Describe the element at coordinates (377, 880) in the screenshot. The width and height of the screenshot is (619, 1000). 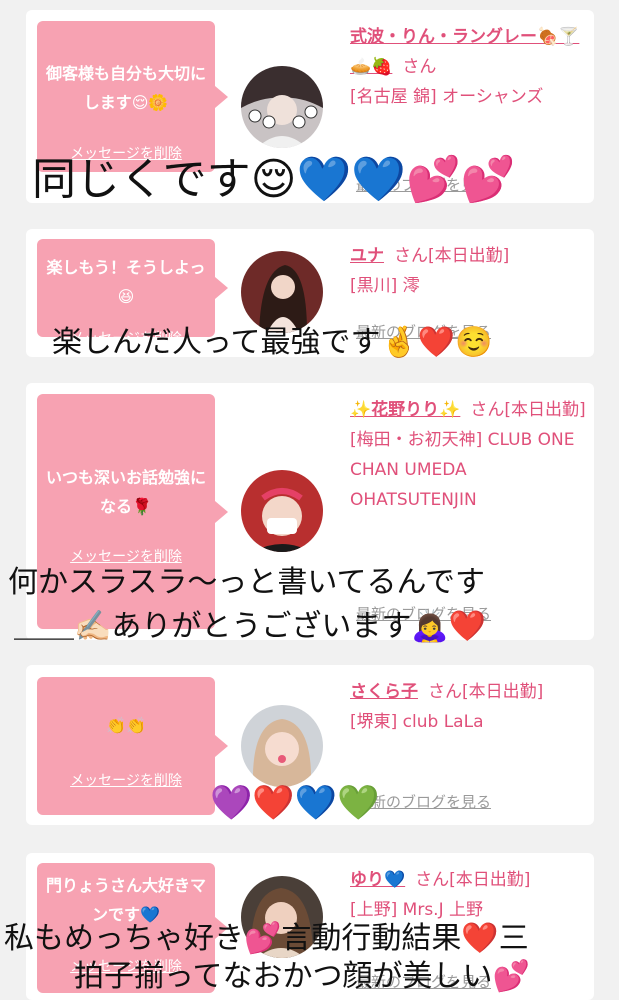
I see `cast-name-link: ゆり💙` at that location.